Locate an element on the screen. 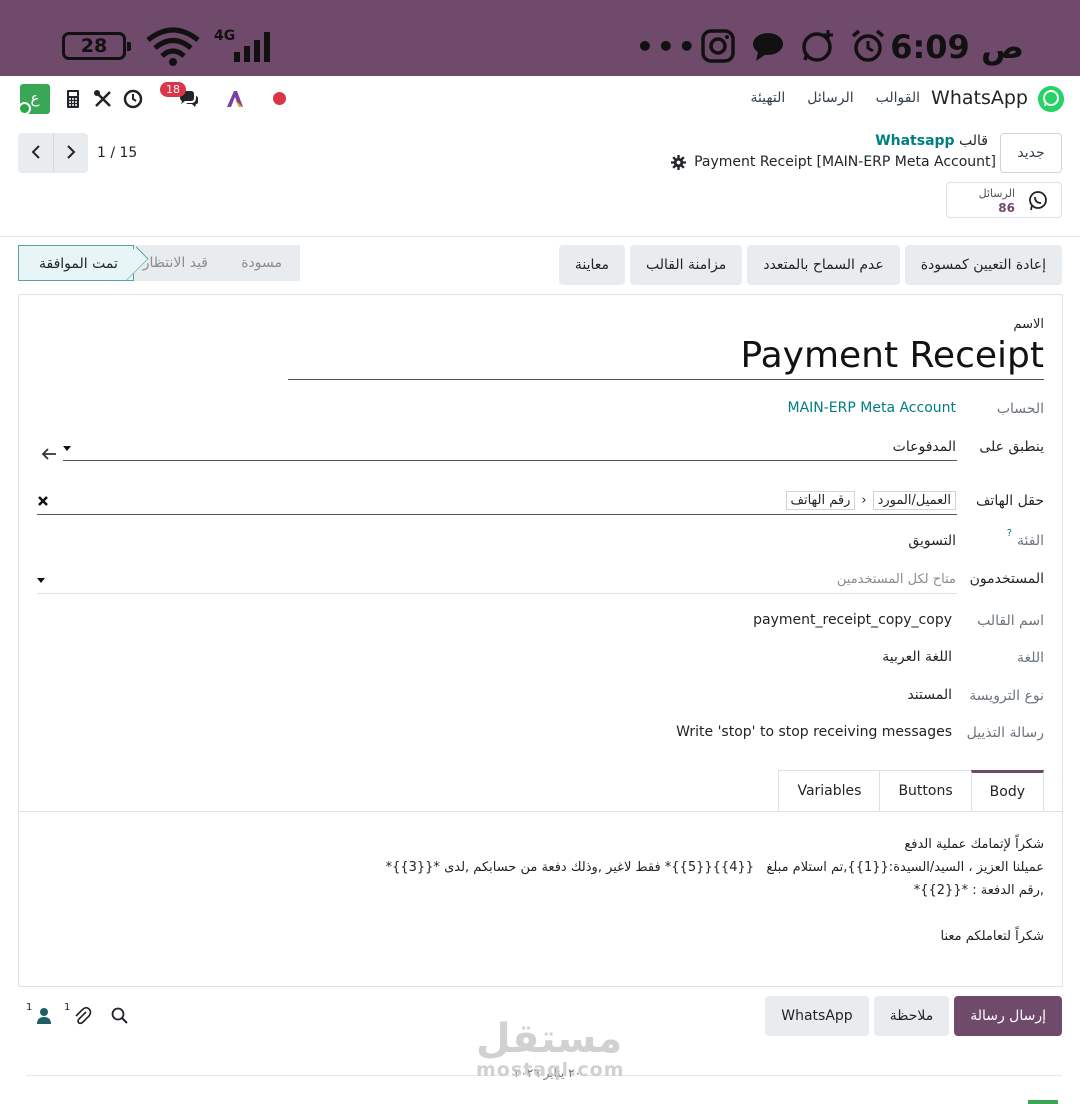 This screenshot has width=1080, height=1104. state-pending: قيد الانتظار is located at coordinates (175, 263).